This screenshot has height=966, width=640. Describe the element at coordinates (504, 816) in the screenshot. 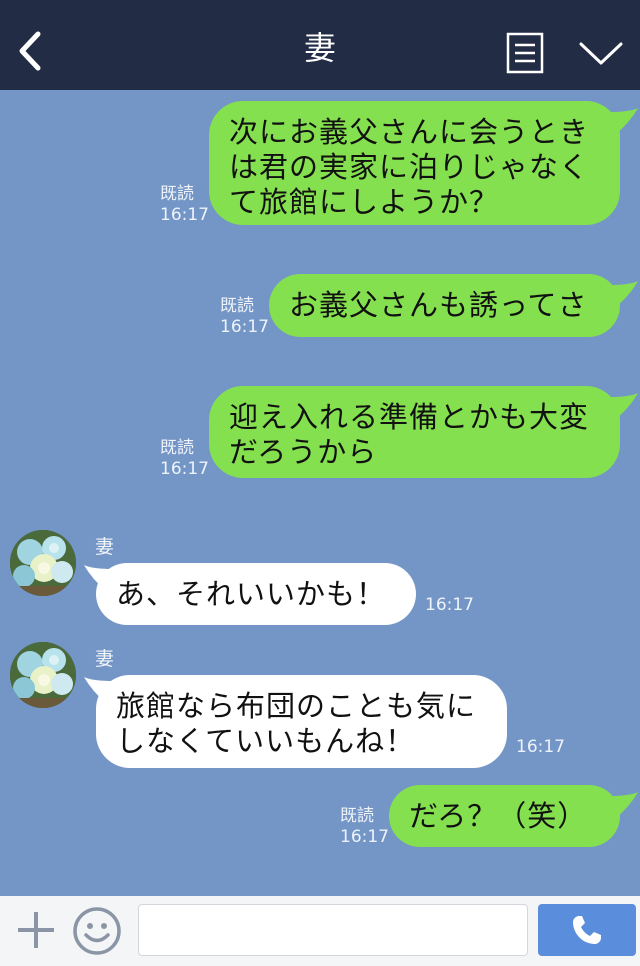

I see `sent-message-bubble: だろ？（笑）` at that location.